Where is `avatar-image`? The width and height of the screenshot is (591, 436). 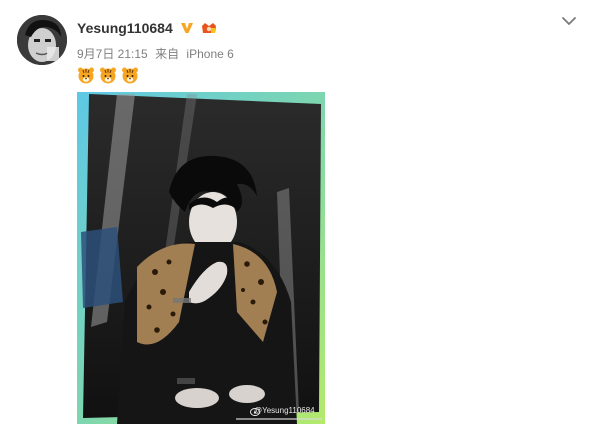
avatar-image is located at coordinates (42, 40).